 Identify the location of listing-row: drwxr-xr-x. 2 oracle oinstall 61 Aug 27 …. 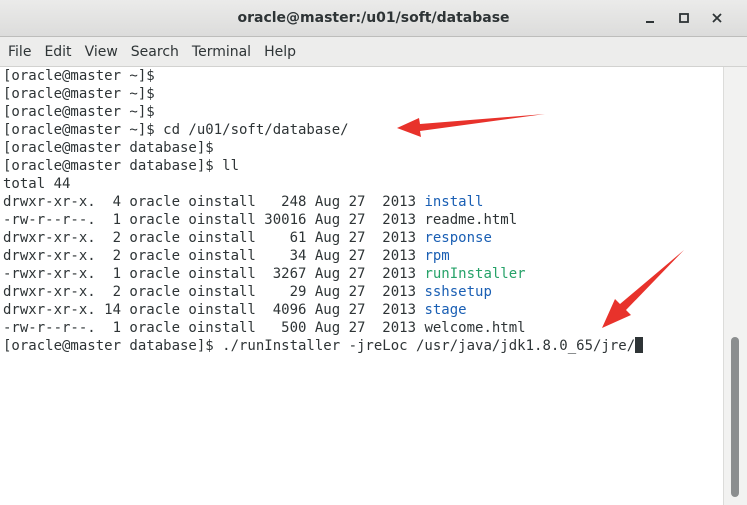
(247, 238).